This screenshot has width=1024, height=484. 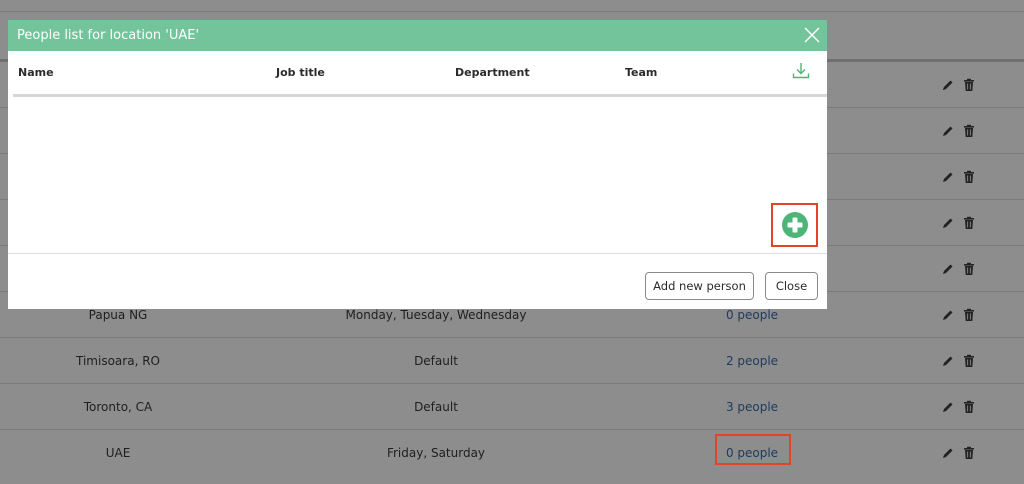 I want to click on footer-divider, so click(x=417, y=253).